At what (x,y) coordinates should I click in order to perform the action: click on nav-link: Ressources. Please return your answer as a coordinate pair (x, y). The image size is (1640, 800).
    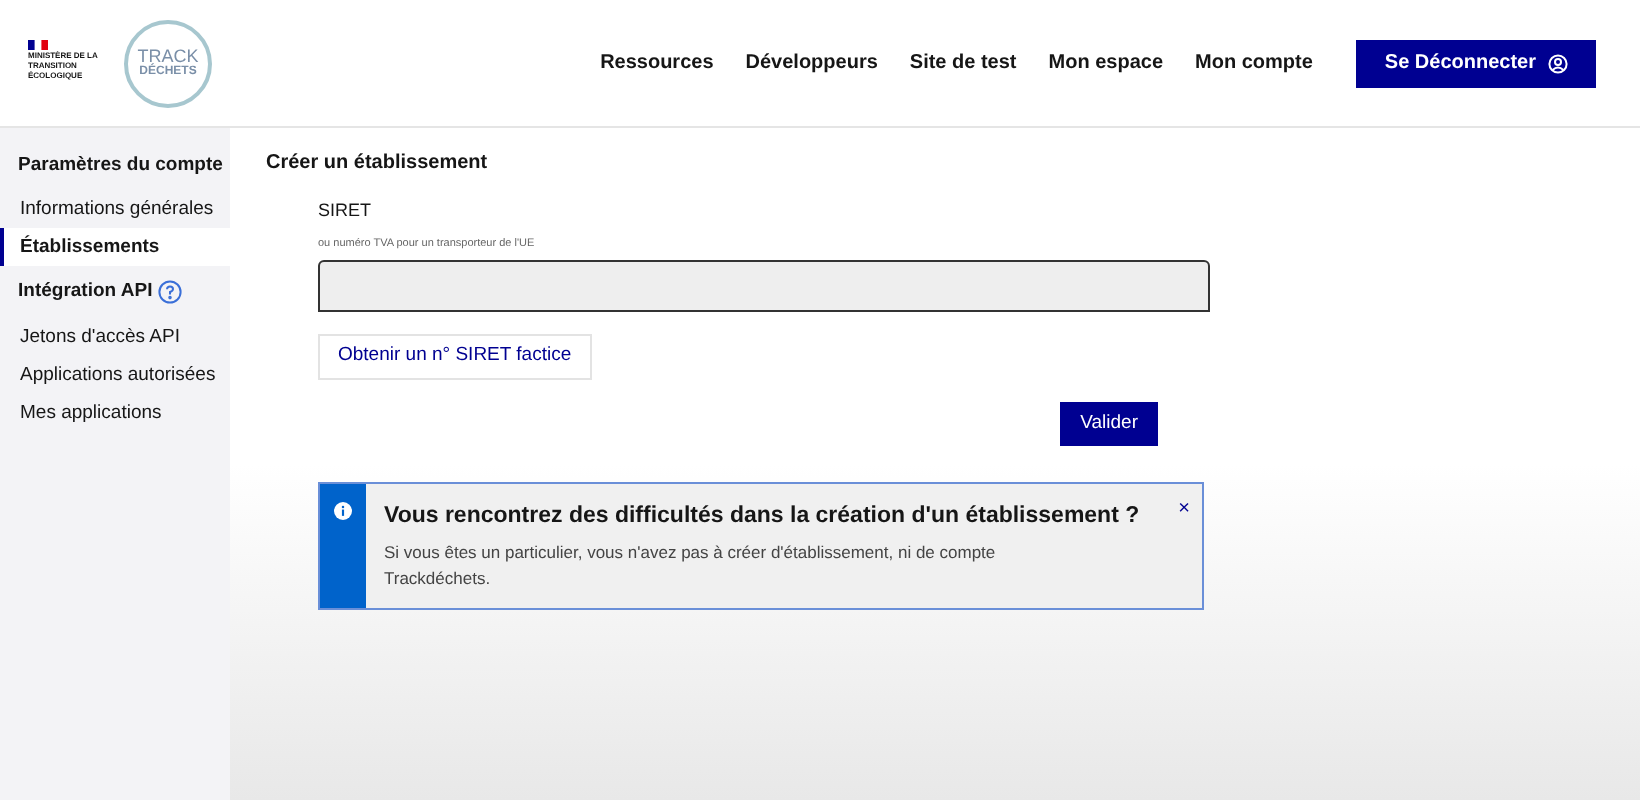
    Looking at the image, I should click on (657, 63).